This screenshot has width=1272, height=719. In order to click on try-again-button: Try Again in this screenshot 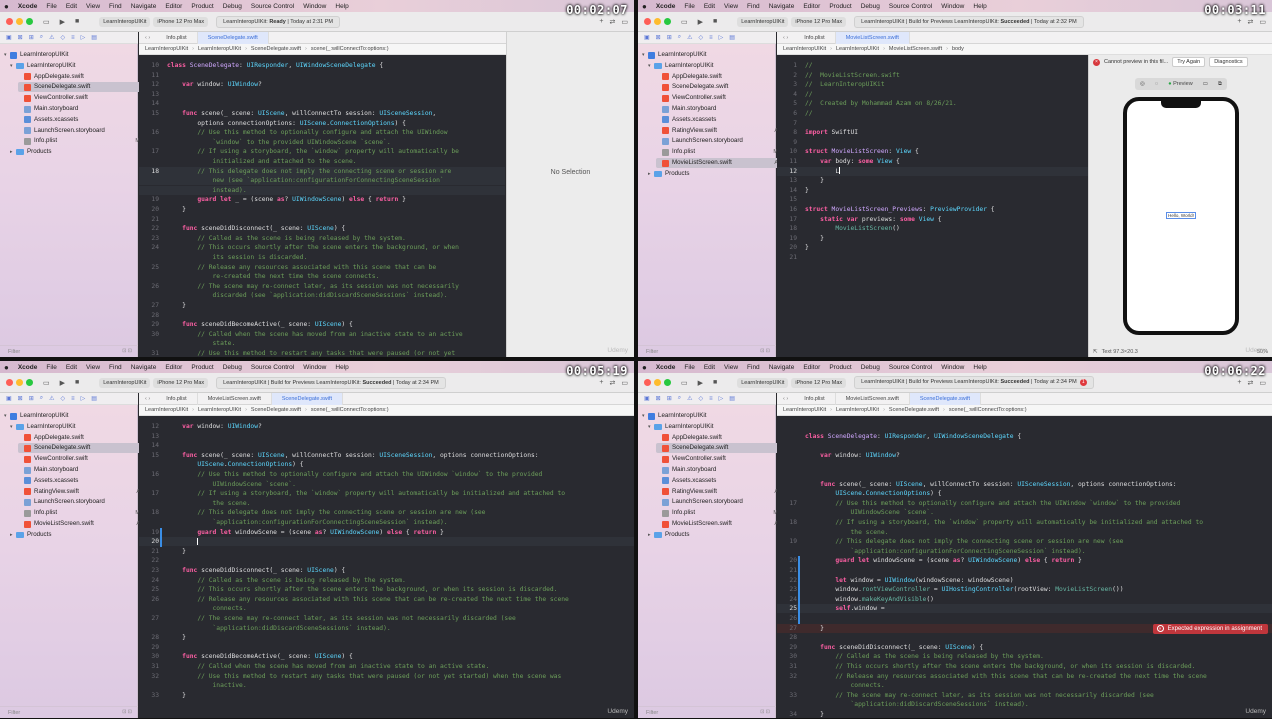, I will do `click(1189, 62)`.